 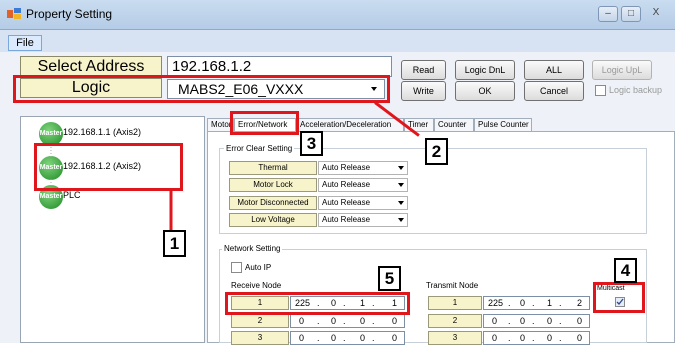 I want to click on receive-ip-field: 0. 0. 0. 0, so click(x=347, y=321).